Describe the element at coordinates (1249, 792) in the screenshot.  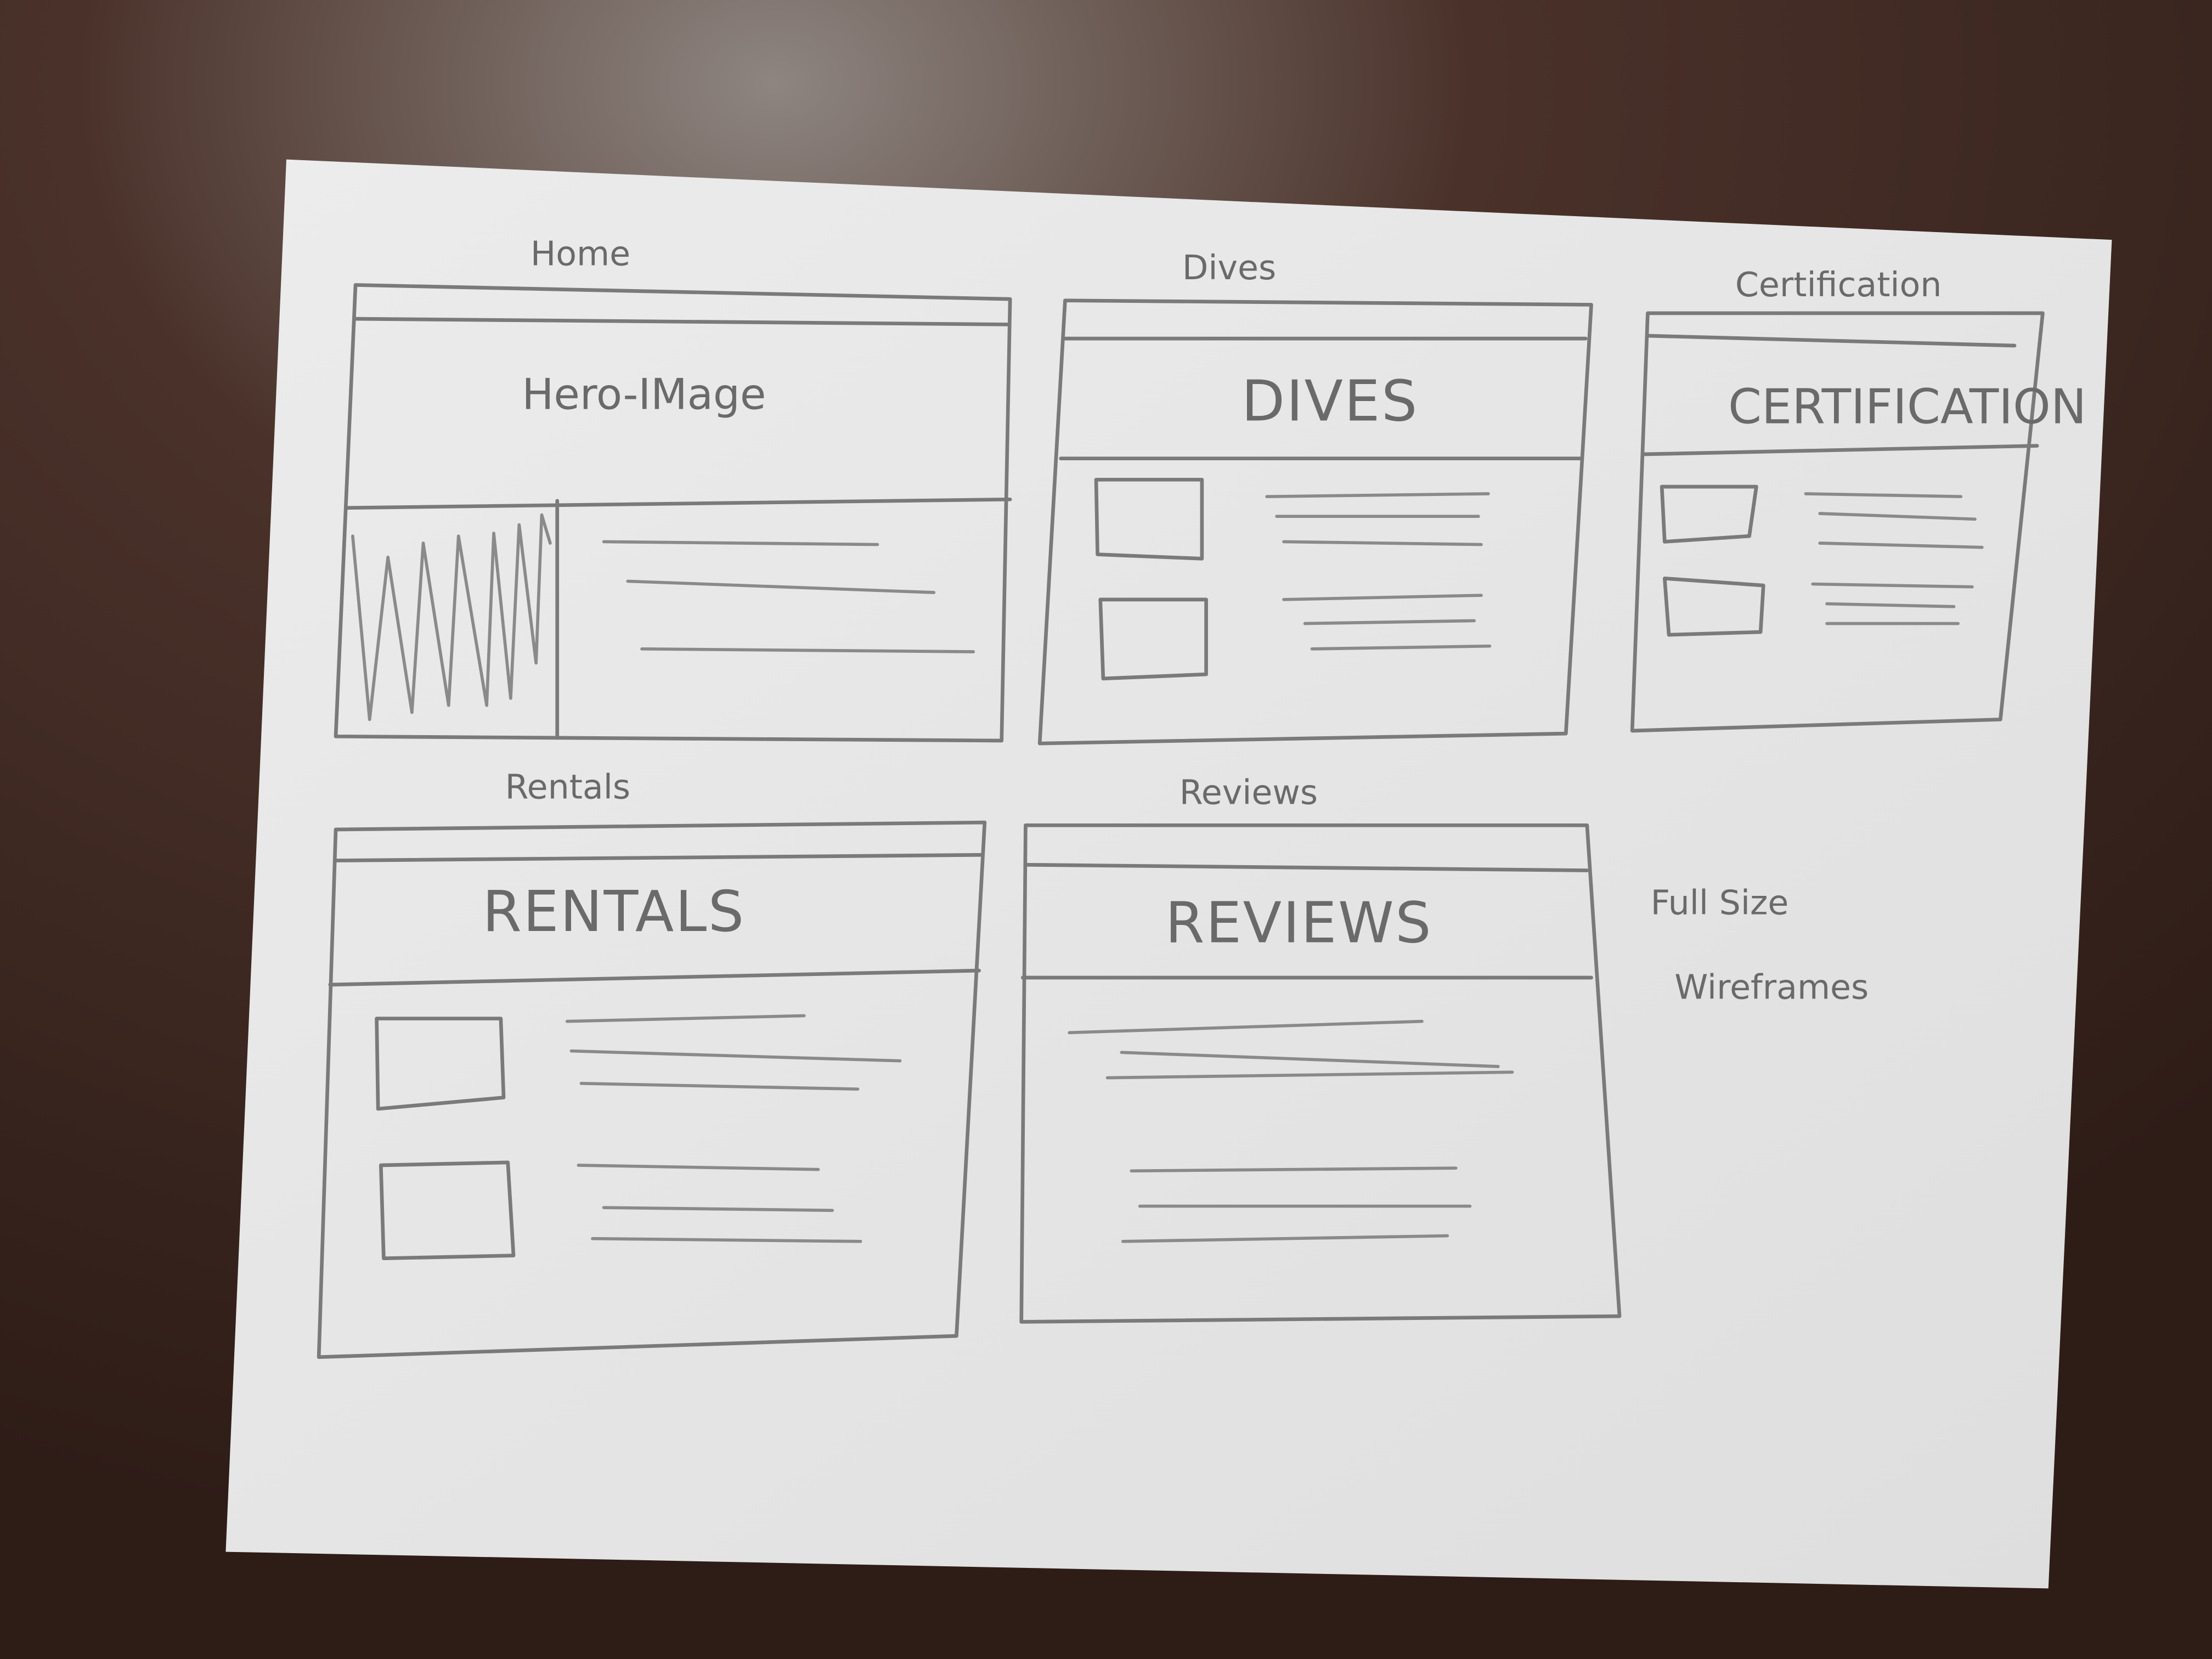
I see `reviews-label: Reviews` at that location.